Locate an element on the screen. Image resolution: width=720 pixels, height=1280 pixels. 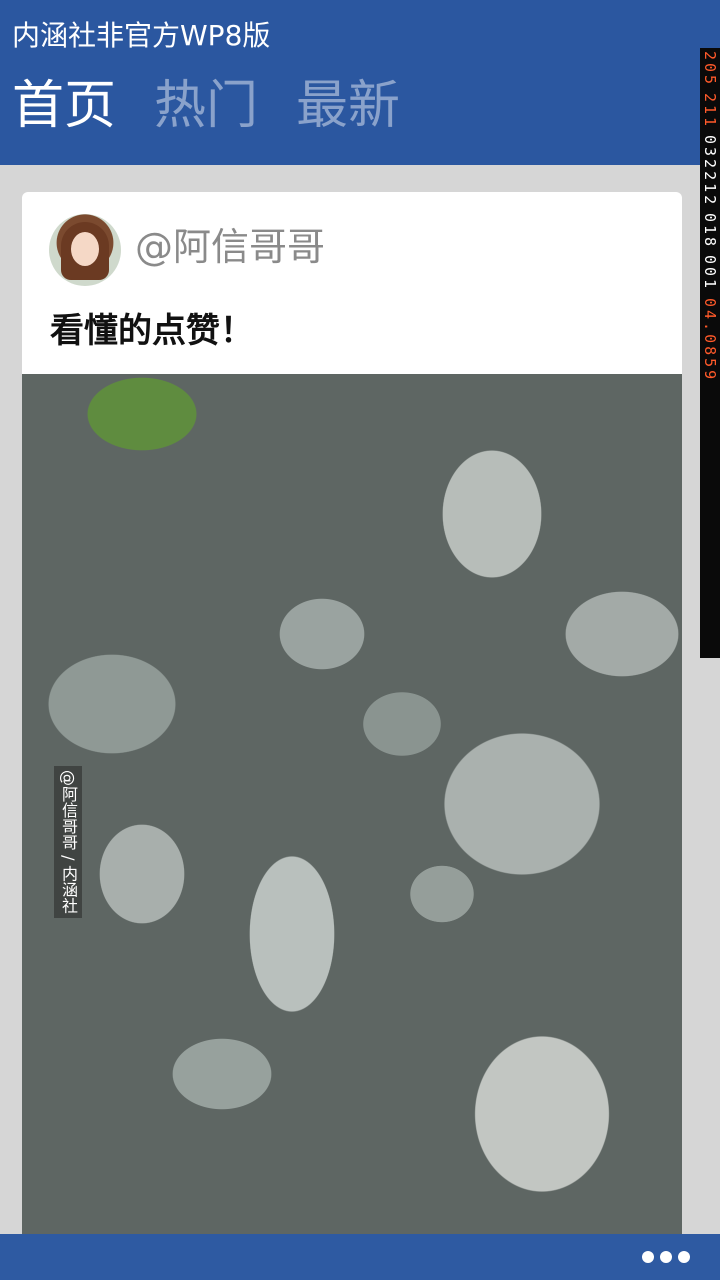
app-header: 内涵社非官方WP8版 首页 热门 最新 is located at coordinates (360, 82).